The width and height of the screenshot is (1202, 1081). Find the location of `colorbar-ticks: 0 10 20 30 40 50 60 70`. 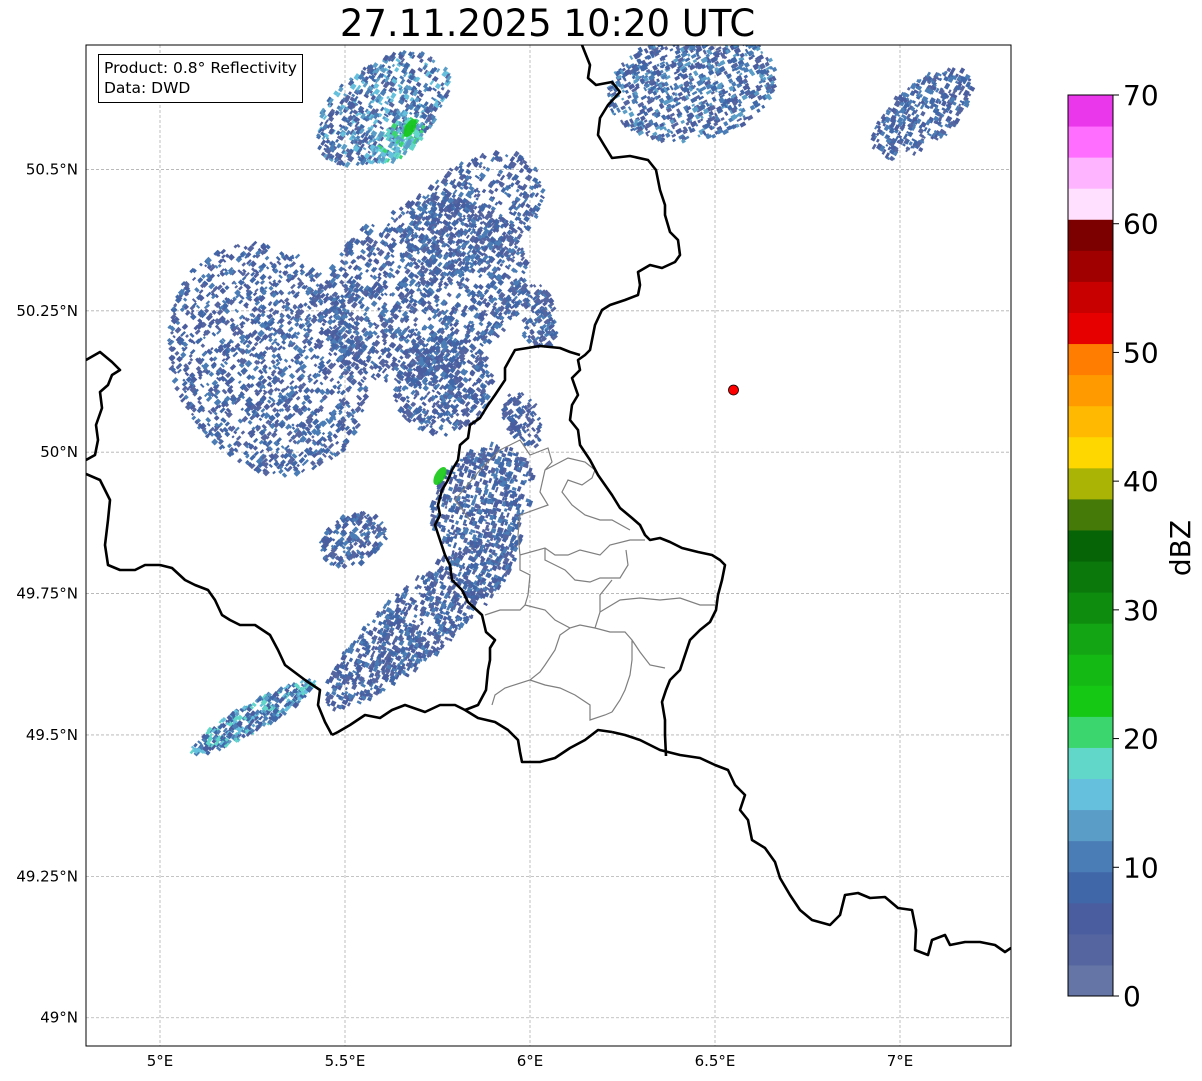

colorbar-ticks: 0 10 20 30 40 50 60 70 is located at coordinates (1136, 546).